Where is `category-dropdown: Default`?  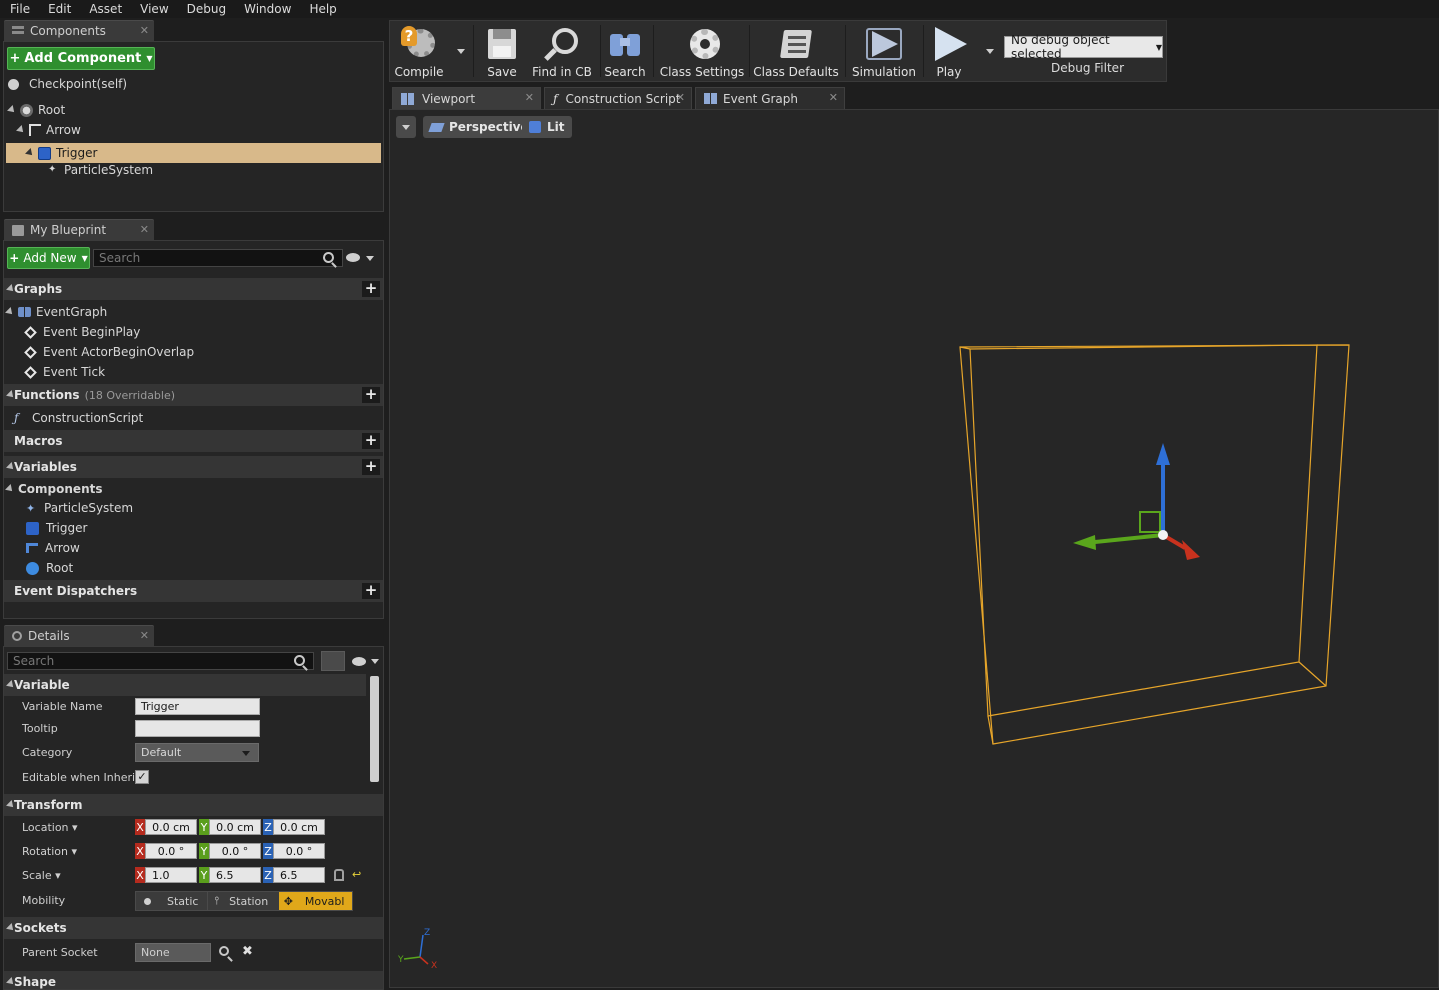 category-dropdown: Default is located at coordinates (197, 752).